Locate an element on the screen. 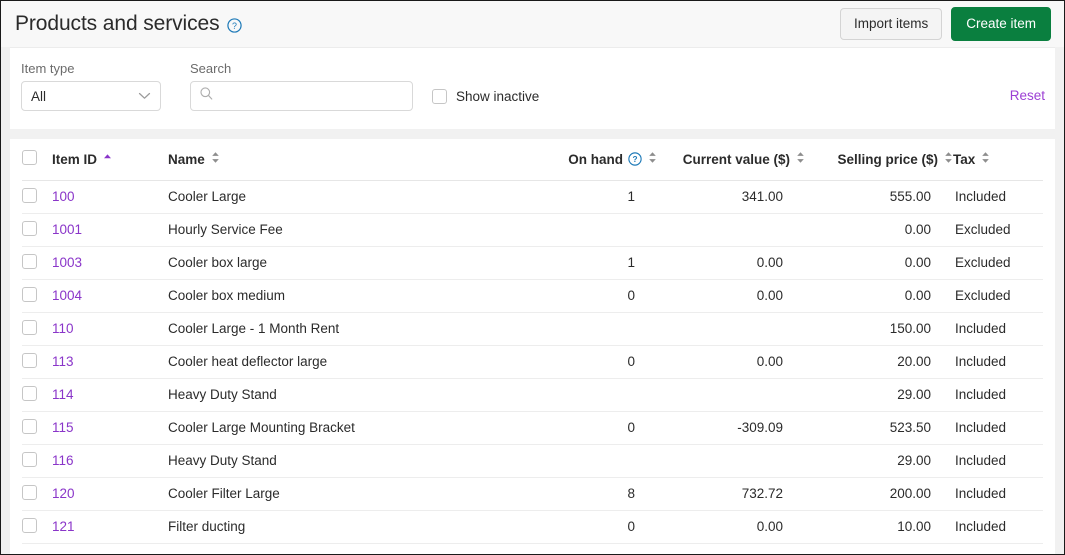 This screenshot has width=1065, height=555. item-id-link: 116 is located at coordinates (63, 460).